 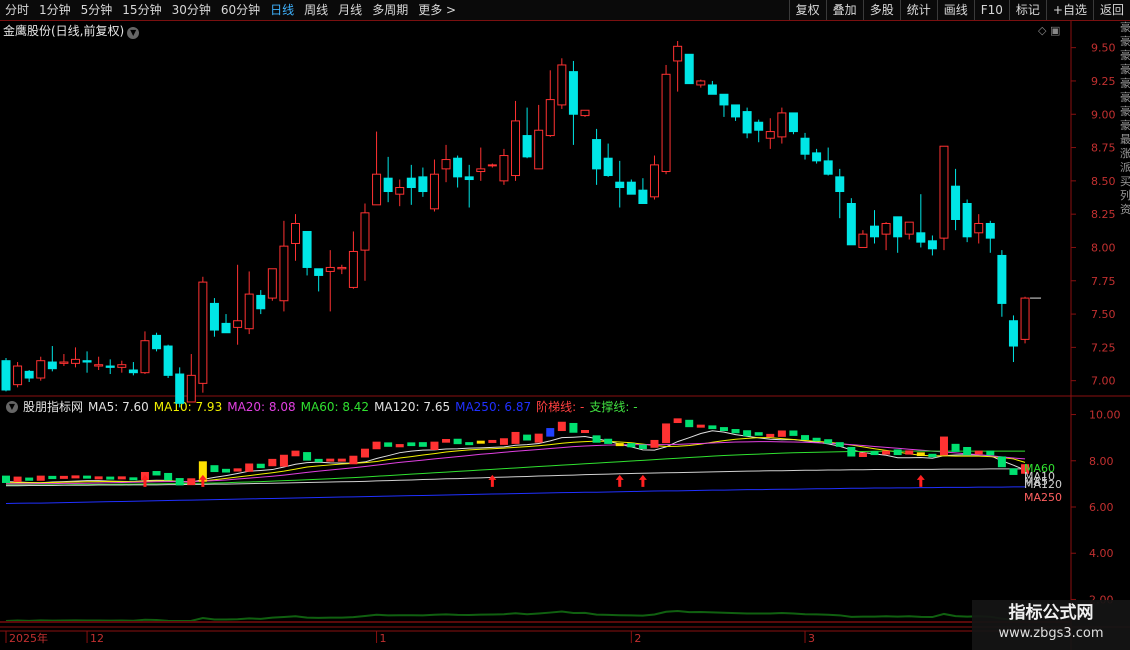 I want to click on watermark-title: 指标公式网, so click(x=1051, y=613).